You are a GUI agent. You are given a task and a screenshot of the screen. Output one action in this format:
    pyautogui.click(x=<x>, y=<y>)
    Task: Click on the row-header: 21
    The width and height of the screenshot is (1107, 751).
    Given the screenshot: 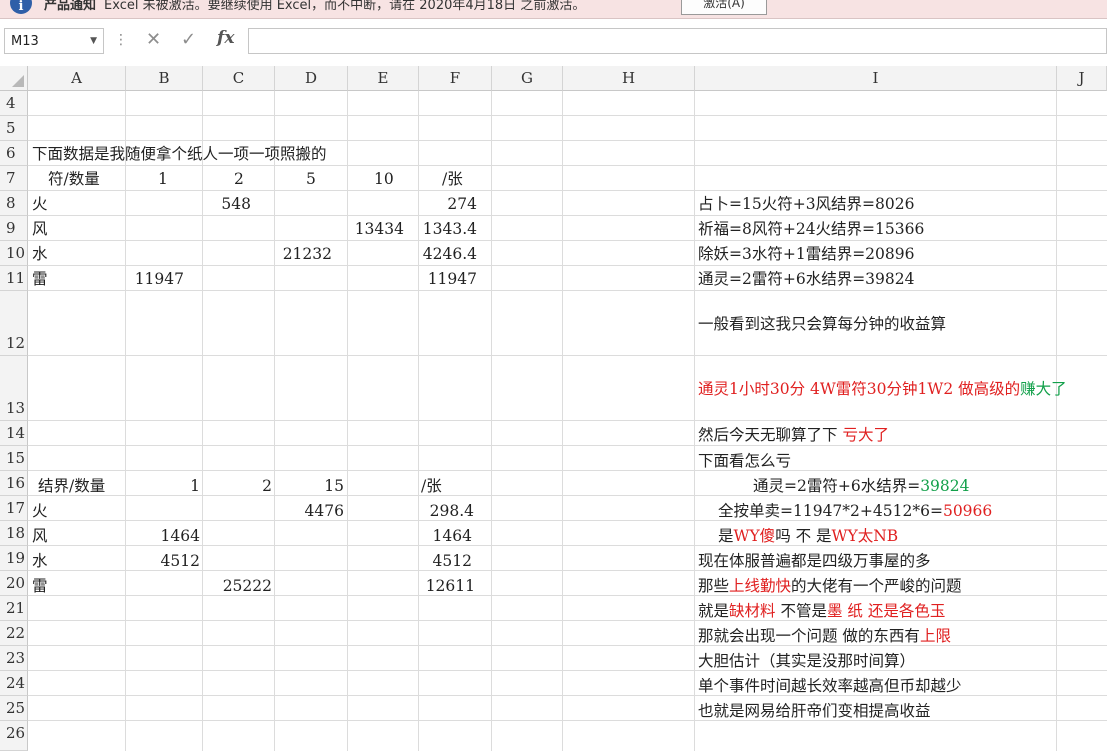 What is the action you would take?
    pyautogui.click(x=14, y=608)
    